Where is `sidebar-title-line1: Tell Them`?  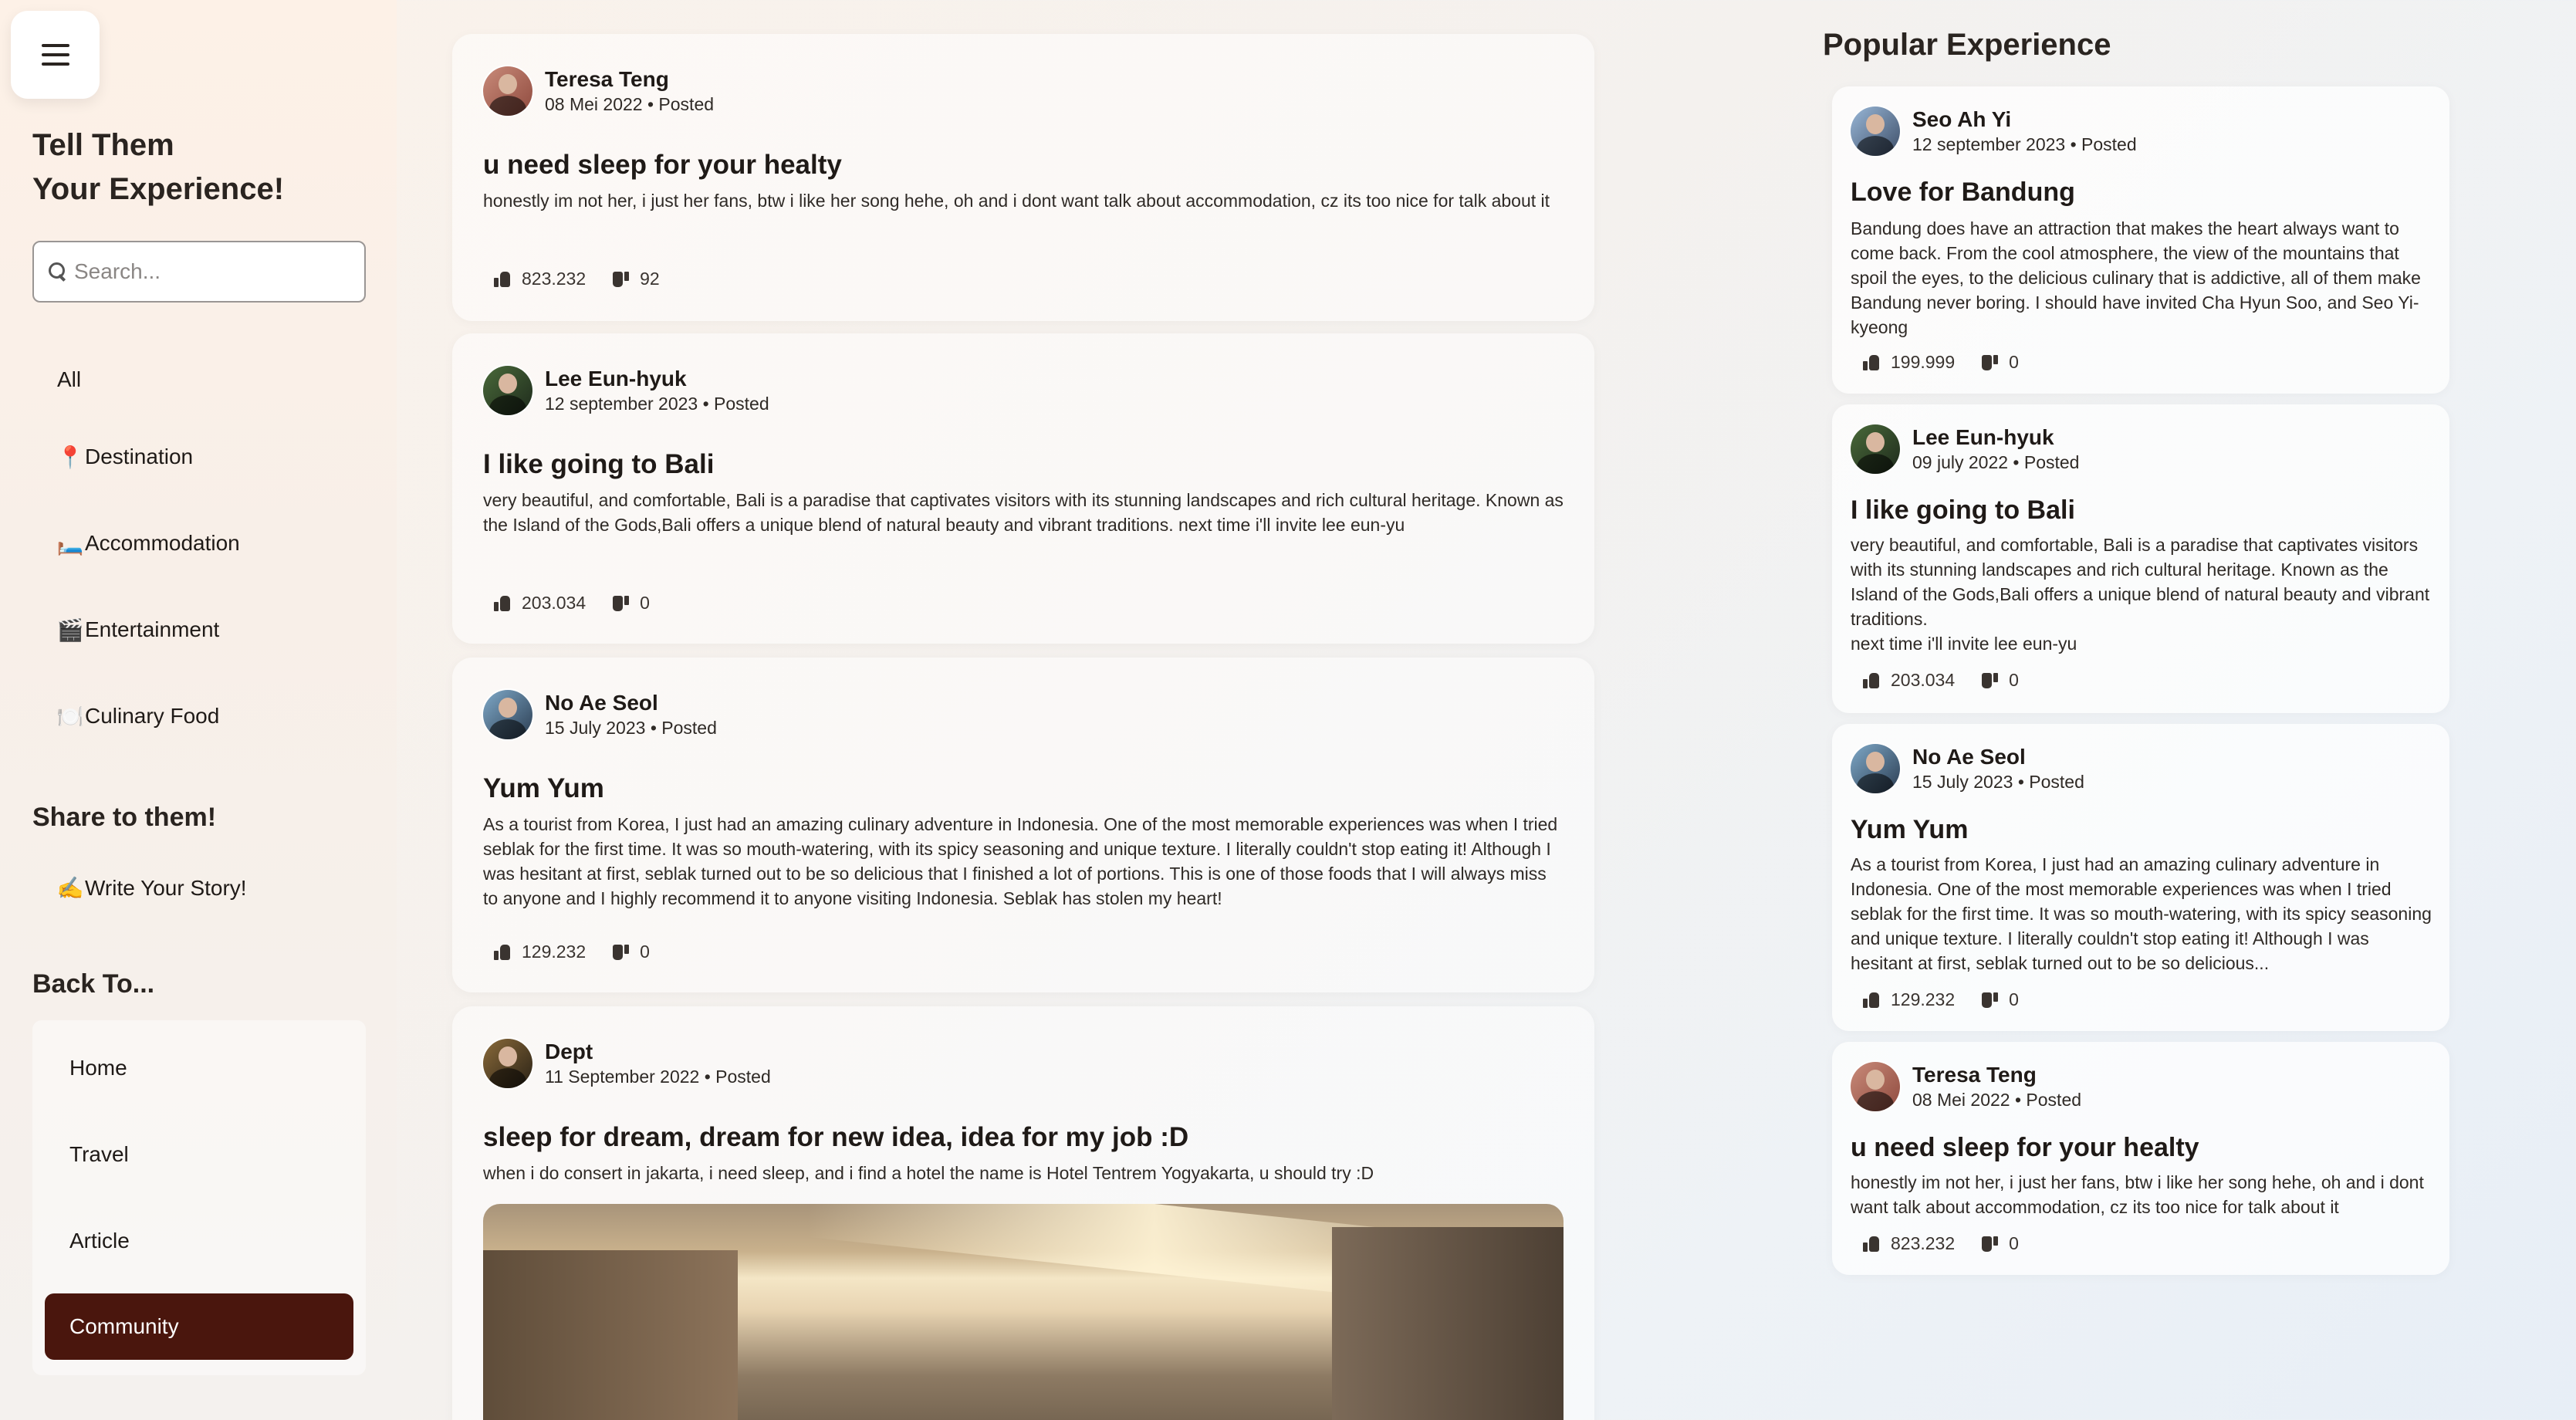
sidebar-title-line1: Tell Them is located at coordinates (103, 145).